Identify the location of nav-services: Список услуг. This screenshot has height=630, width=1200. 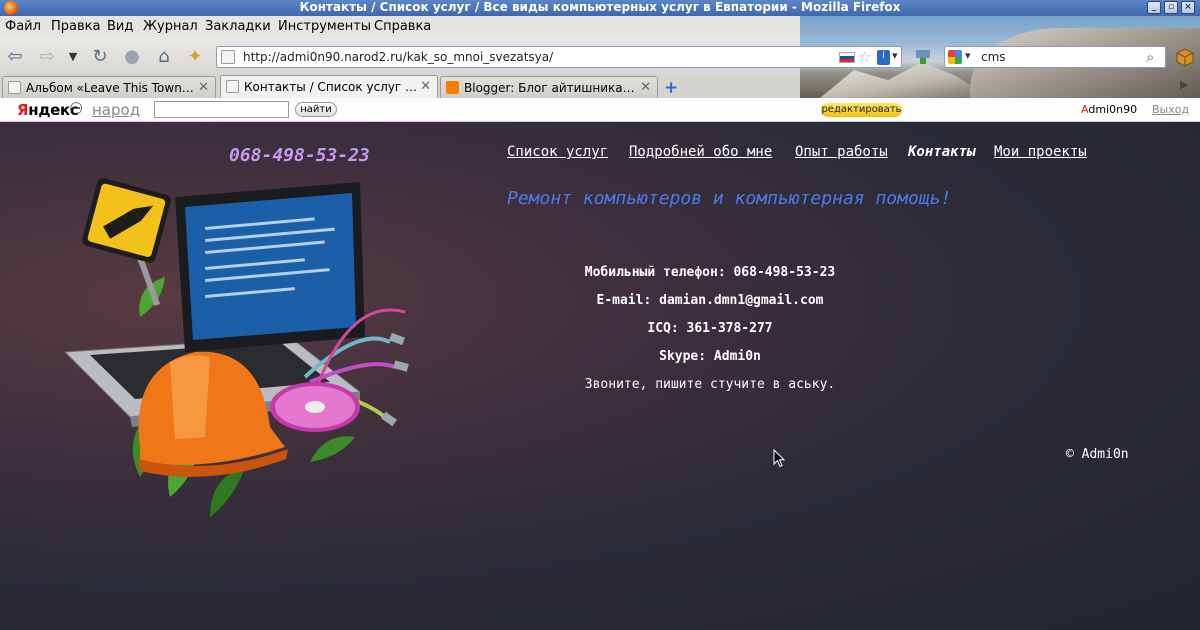
(557, 152).